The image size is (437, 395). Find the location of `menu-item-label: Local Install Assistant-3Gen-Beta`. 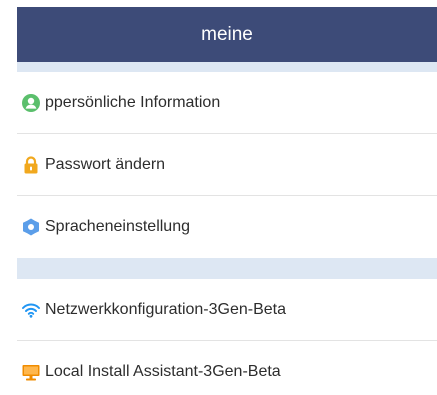

menu-item-label: Local Install Assistant-3Gen-Beta is located at coordinates (163, 371).